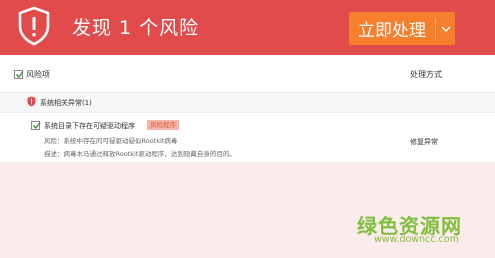 This screenshot has height=258, width=495. Describe the element at coordinates (140, 154) in the screenshot. I see `item-description: 描述：病毒木马通过释放Rootkit驱动程序，达到隐藏自身的目的。` at that location.